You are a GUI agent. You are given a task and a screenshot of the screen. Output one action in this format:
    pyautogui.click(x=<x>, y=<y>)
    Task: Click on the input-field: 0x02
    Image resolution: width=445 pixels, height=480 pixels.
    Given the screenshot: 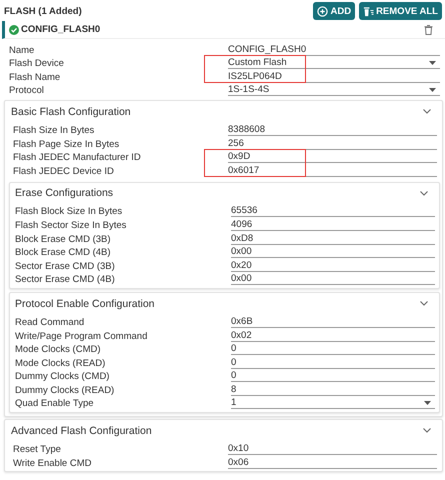 What is the action you would take?
    pyautogui.click(x=333, y=336)
    